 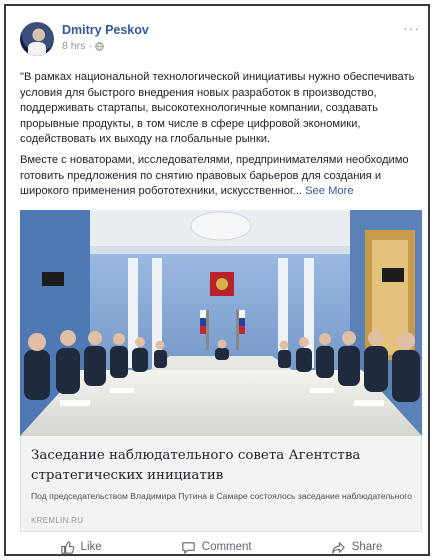 What do you see at coordinates (338, 547) in the screenshot?
I see `share-arrow-icon` at bounding box center [338, 547].